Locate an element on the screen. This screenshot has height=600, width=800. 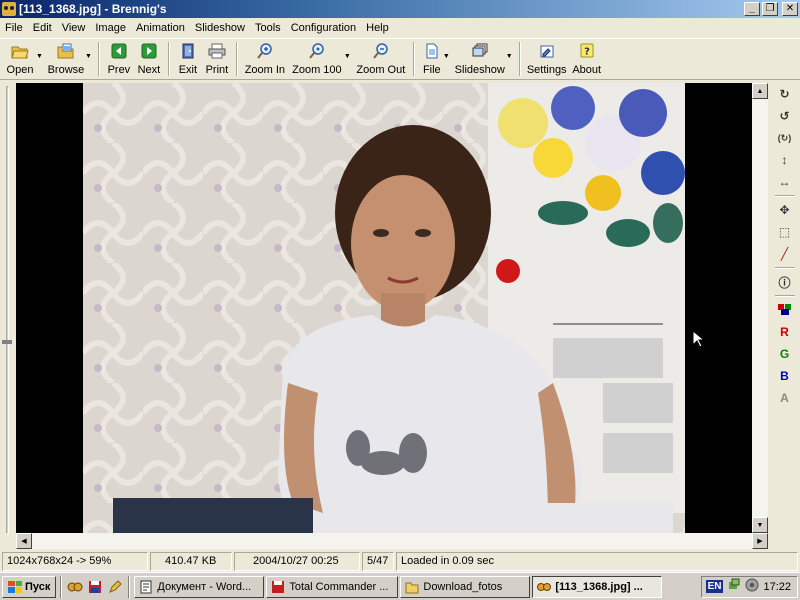
zoom-out-icon is located at coordinates (381, 51).